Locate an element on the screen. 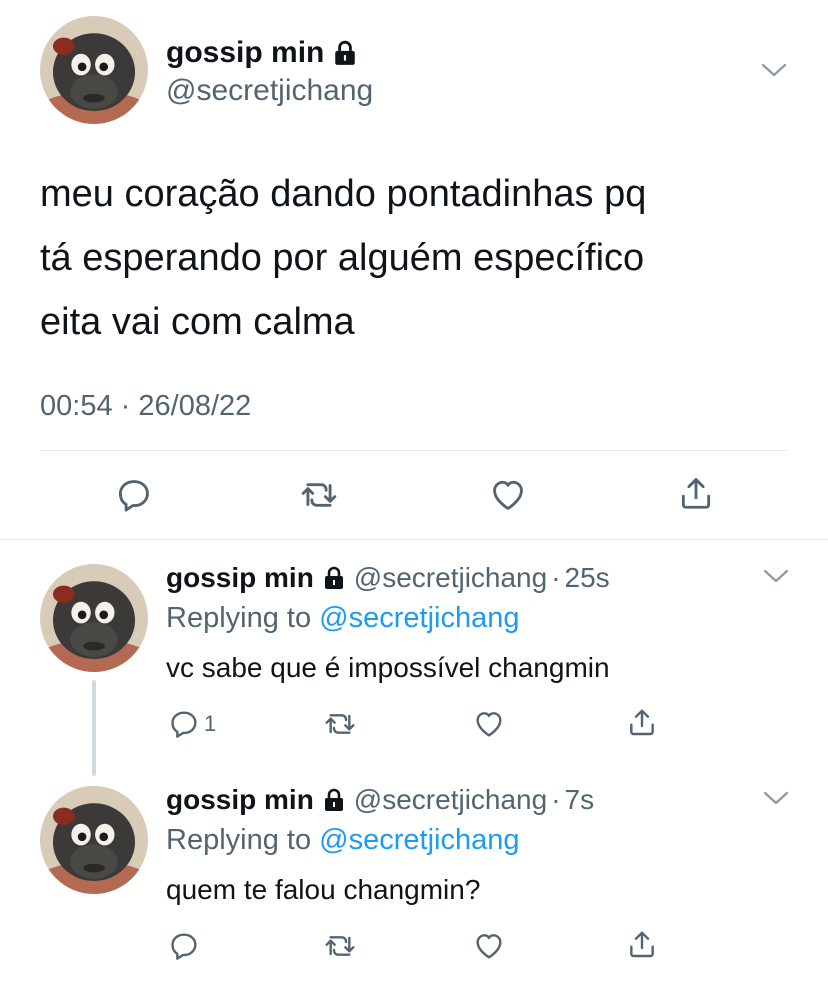 Image resolution: width=828 pixels, height=982 pixels. tweet-text-line: eita vai com calma is located at coordinates (197, 322).